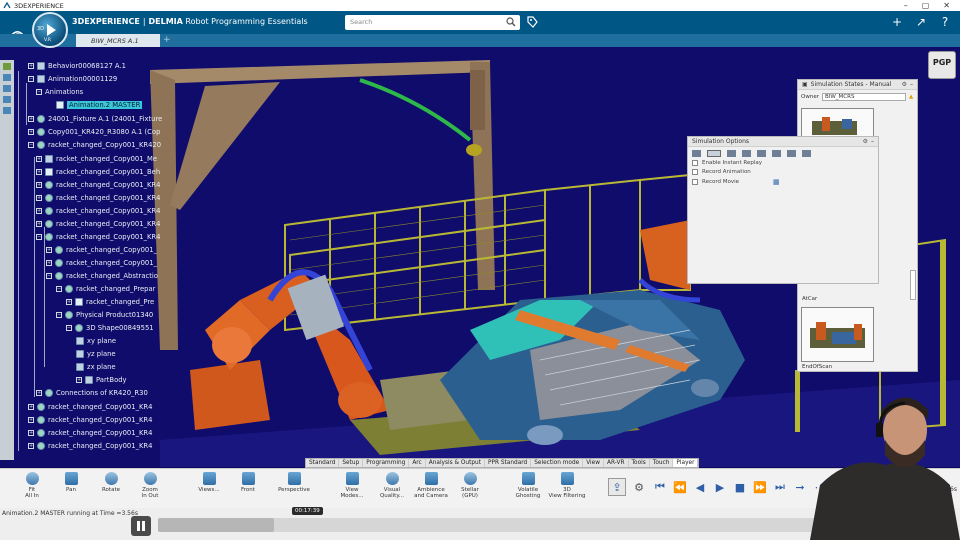 The width and height of the screenshot is (960, 540). Describe the element at coordinates (746, 153) in the screenshot. I see `camera-icon` at that location.